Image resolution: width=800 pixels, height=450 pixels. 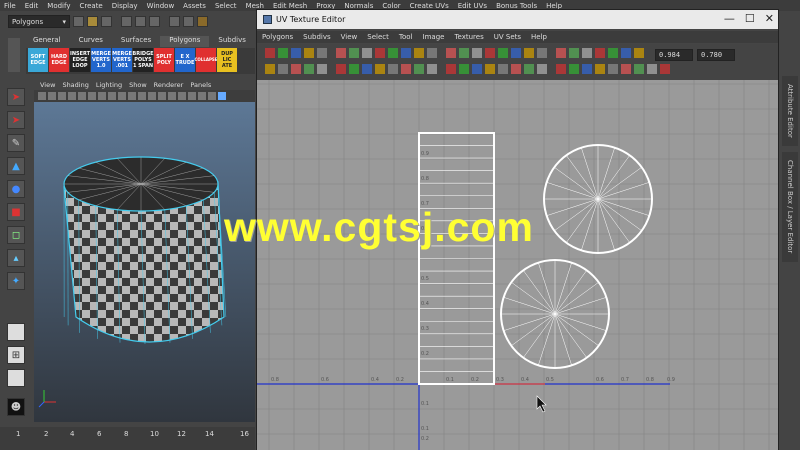 What do you see at coordinates (90, 6) in the screenshot?
I see `menu-create: Create` at bounding box center [90, 6].